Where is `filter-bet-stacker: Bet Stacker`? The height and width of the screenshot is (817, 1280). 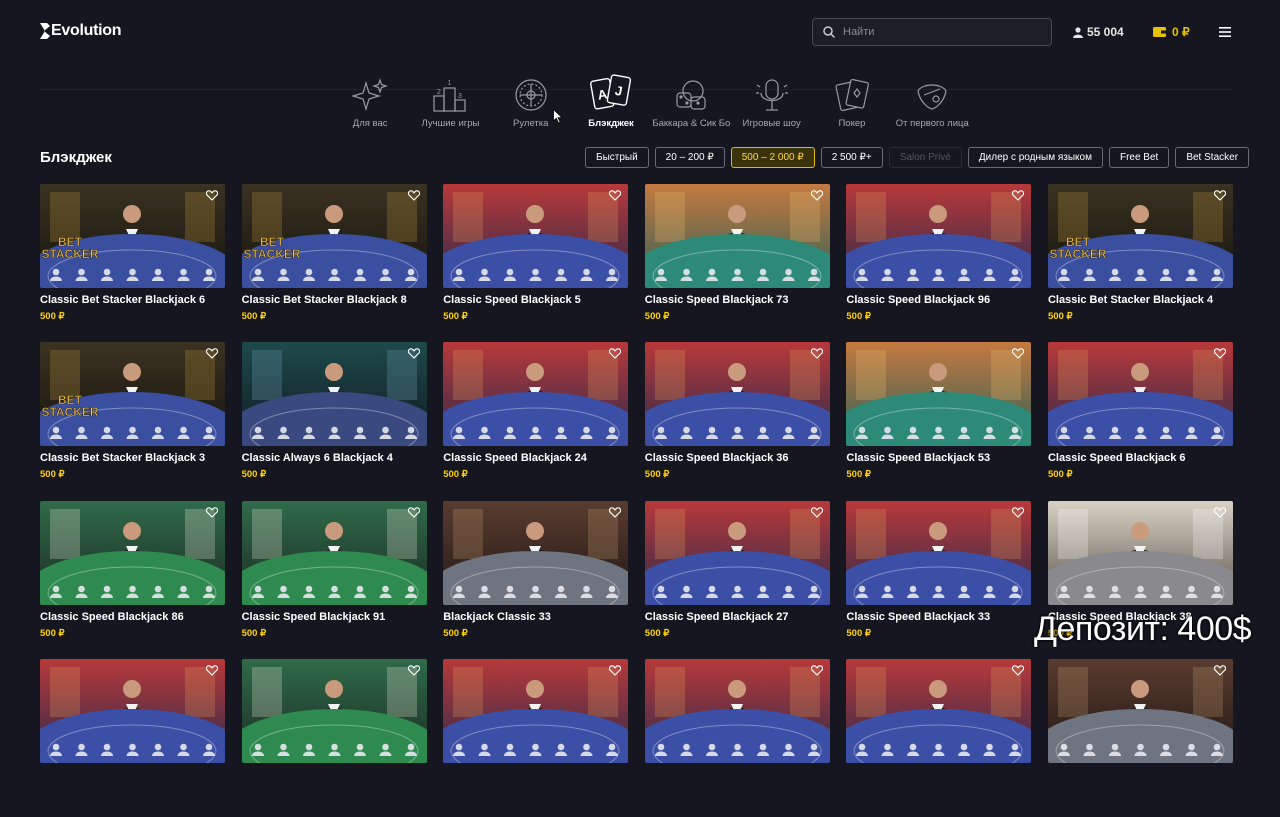 filter-bet-stacker: Bet Stacker is located at coordinates (1212, 157).